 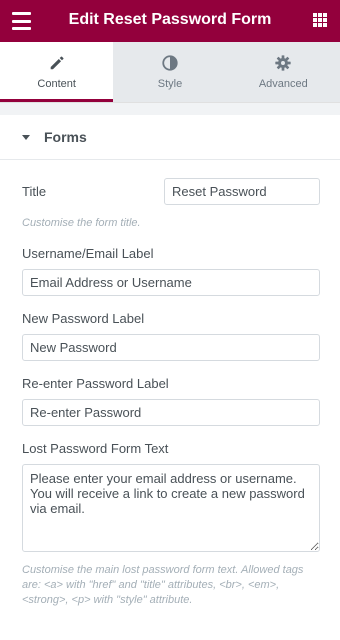 I want to click on username-label-label: Username/Email Label, so click(x=88, y=253).